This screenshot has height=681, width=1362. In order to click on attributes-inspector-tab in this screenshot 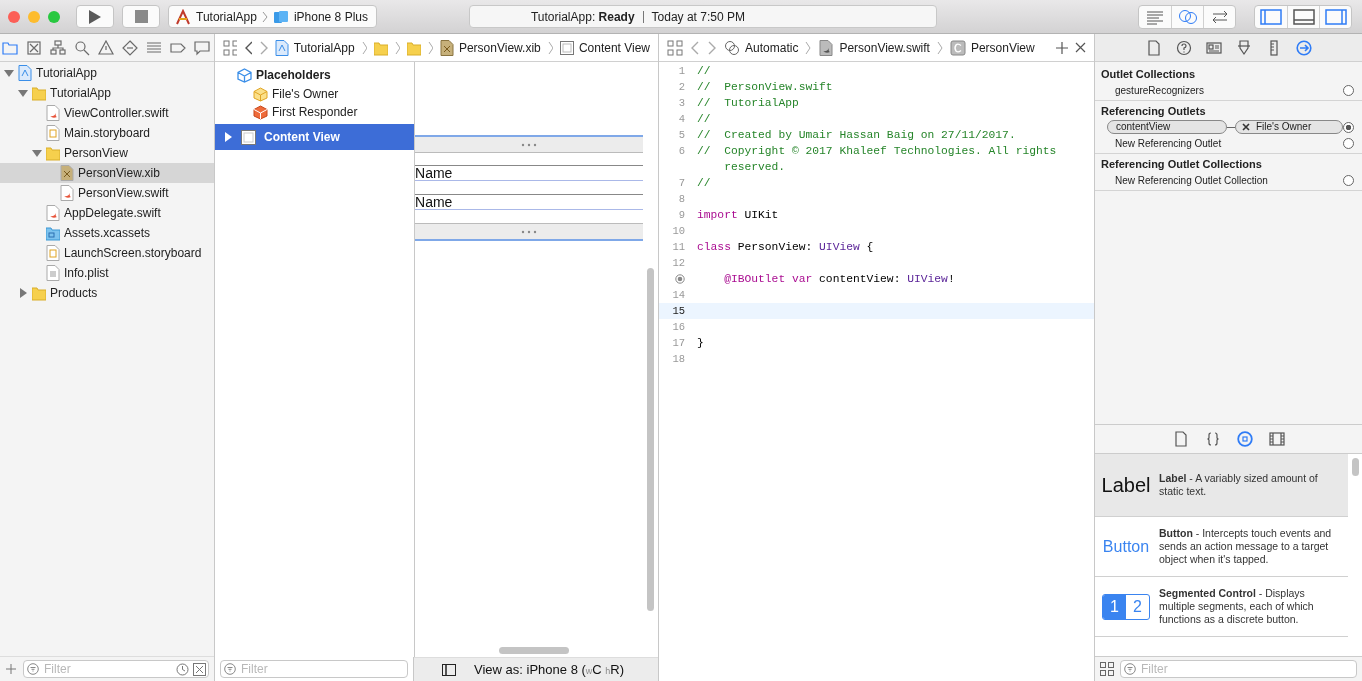, I will do `click(1243, 47)`.